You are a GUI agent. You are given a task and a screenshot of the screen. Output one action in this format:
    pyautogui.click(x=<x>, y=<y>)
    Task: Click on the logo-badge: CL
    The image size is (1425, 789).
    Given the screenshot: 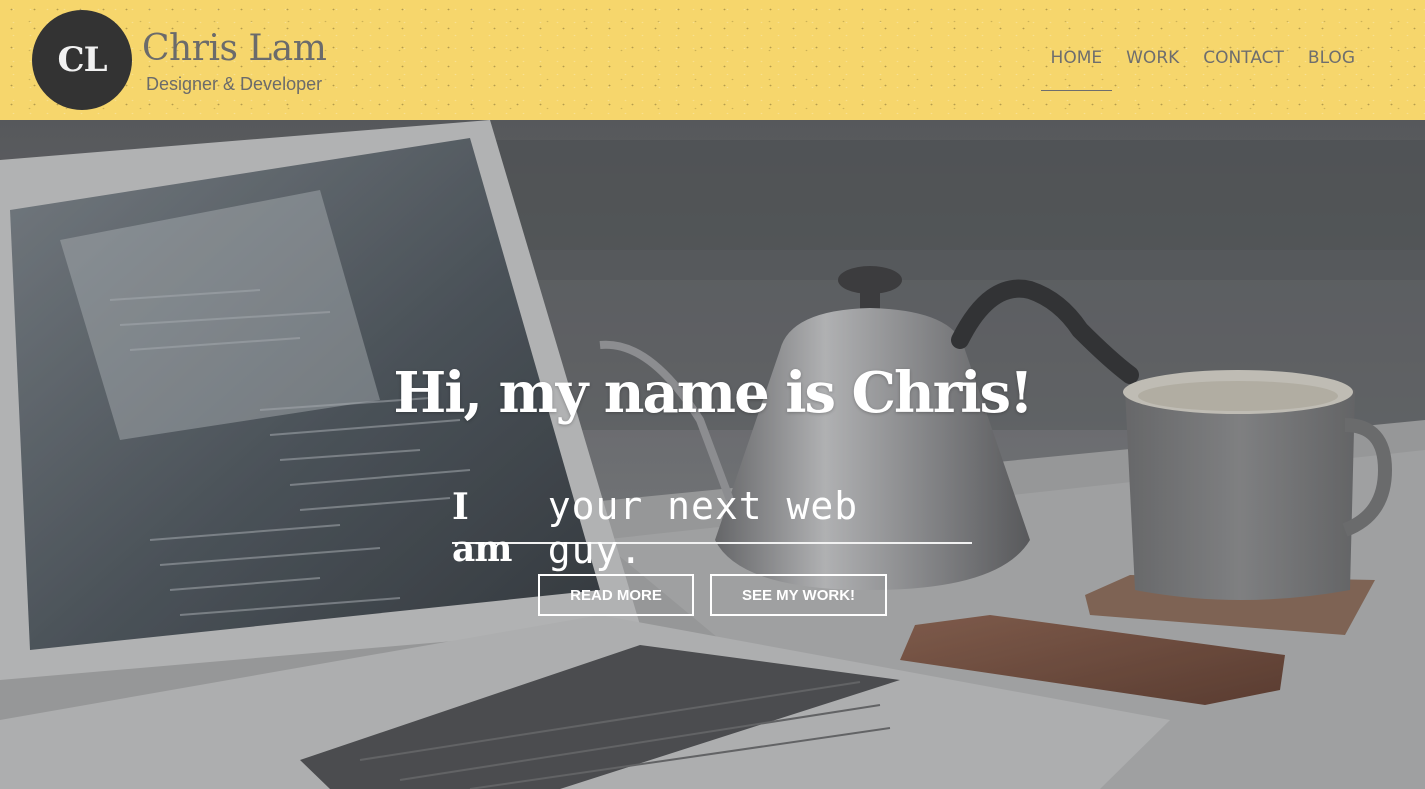 What is the action you would take?
    pyautogui.click(x=82, y=60)
    